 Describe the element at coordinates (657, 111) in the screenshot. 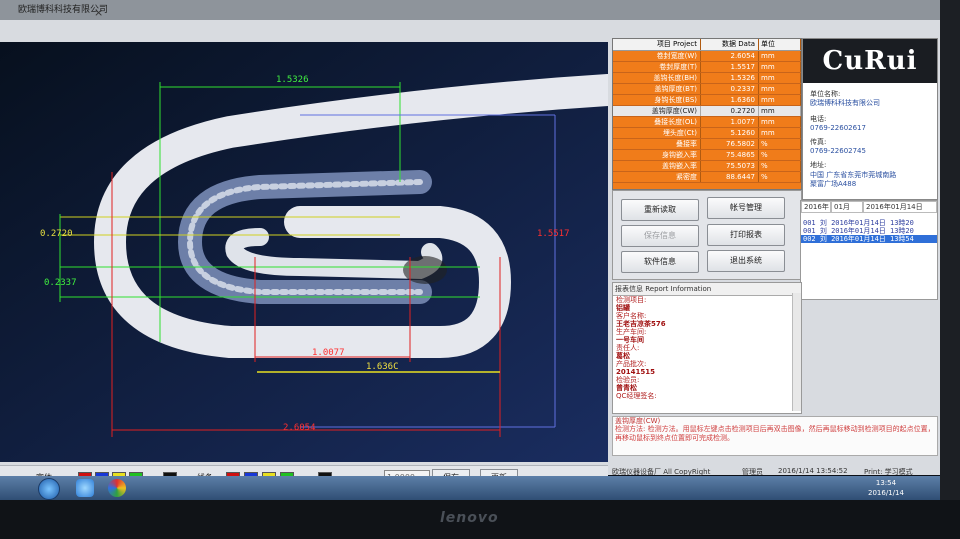

I see `cell-item: 盖钩厚度(CW)` at that location.